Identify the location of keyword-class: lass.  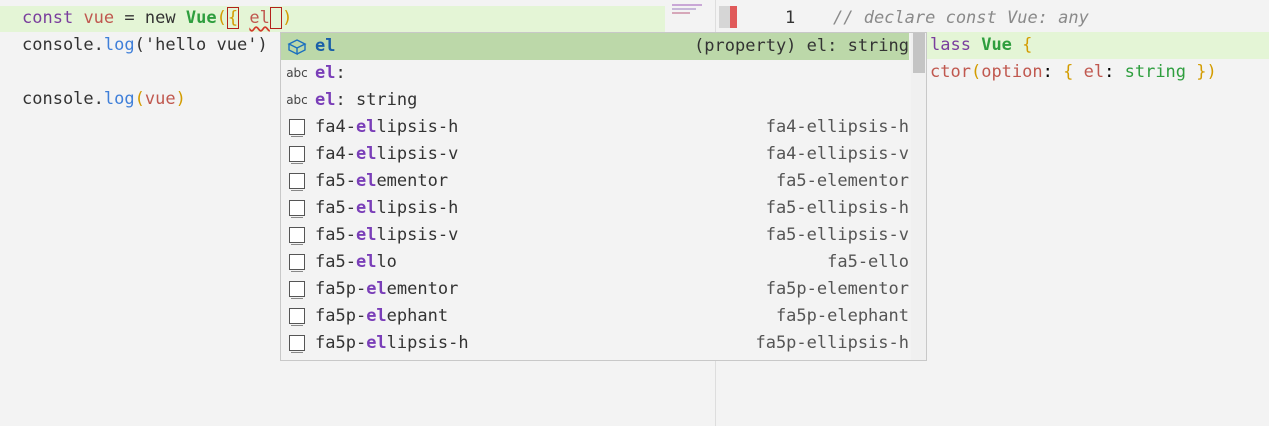
(950, 45).